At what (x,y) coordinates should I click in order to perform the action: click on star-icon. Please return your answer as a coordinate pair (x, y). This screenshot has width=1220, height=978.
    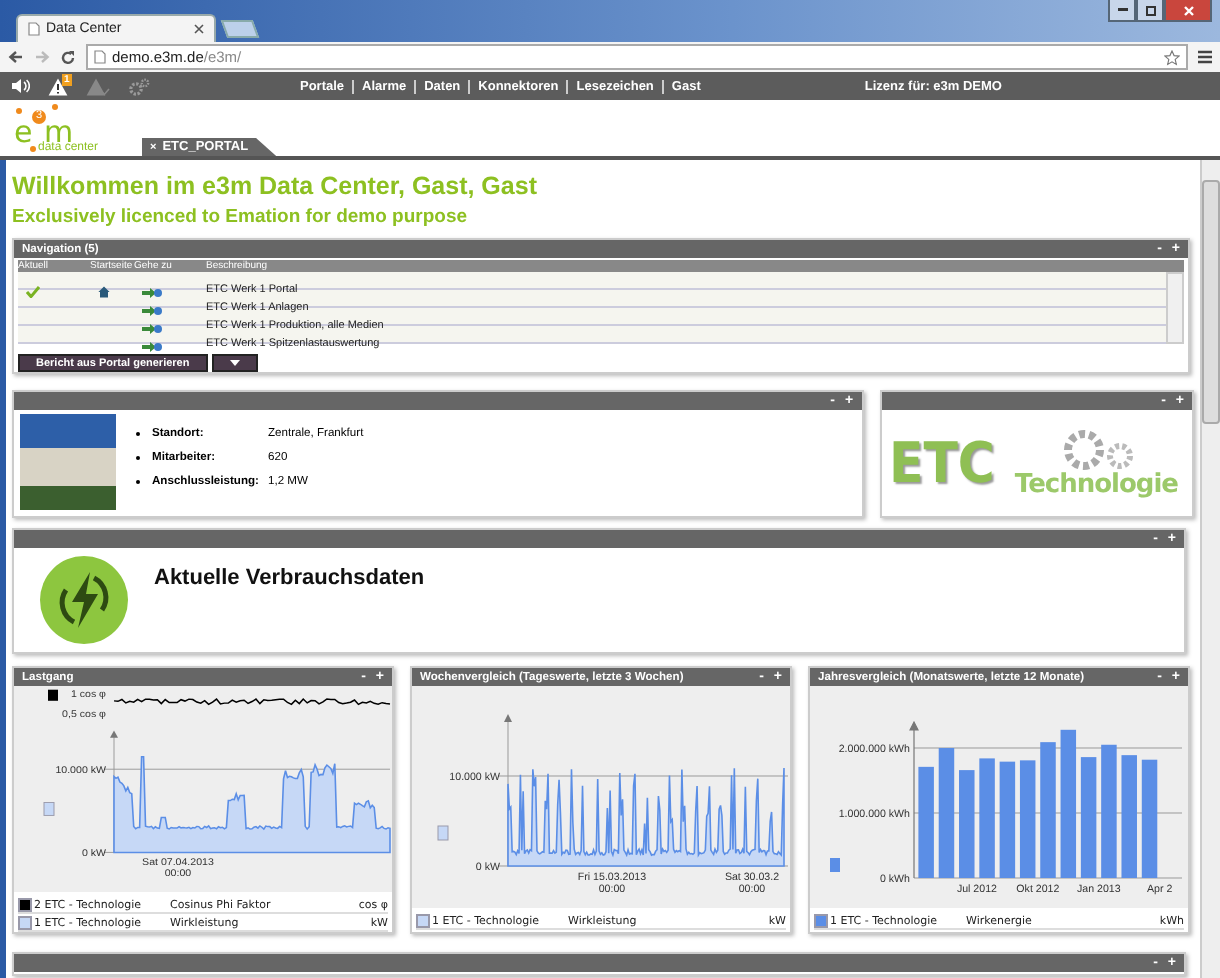
    Looking at the image, I should click on (1172, 57).